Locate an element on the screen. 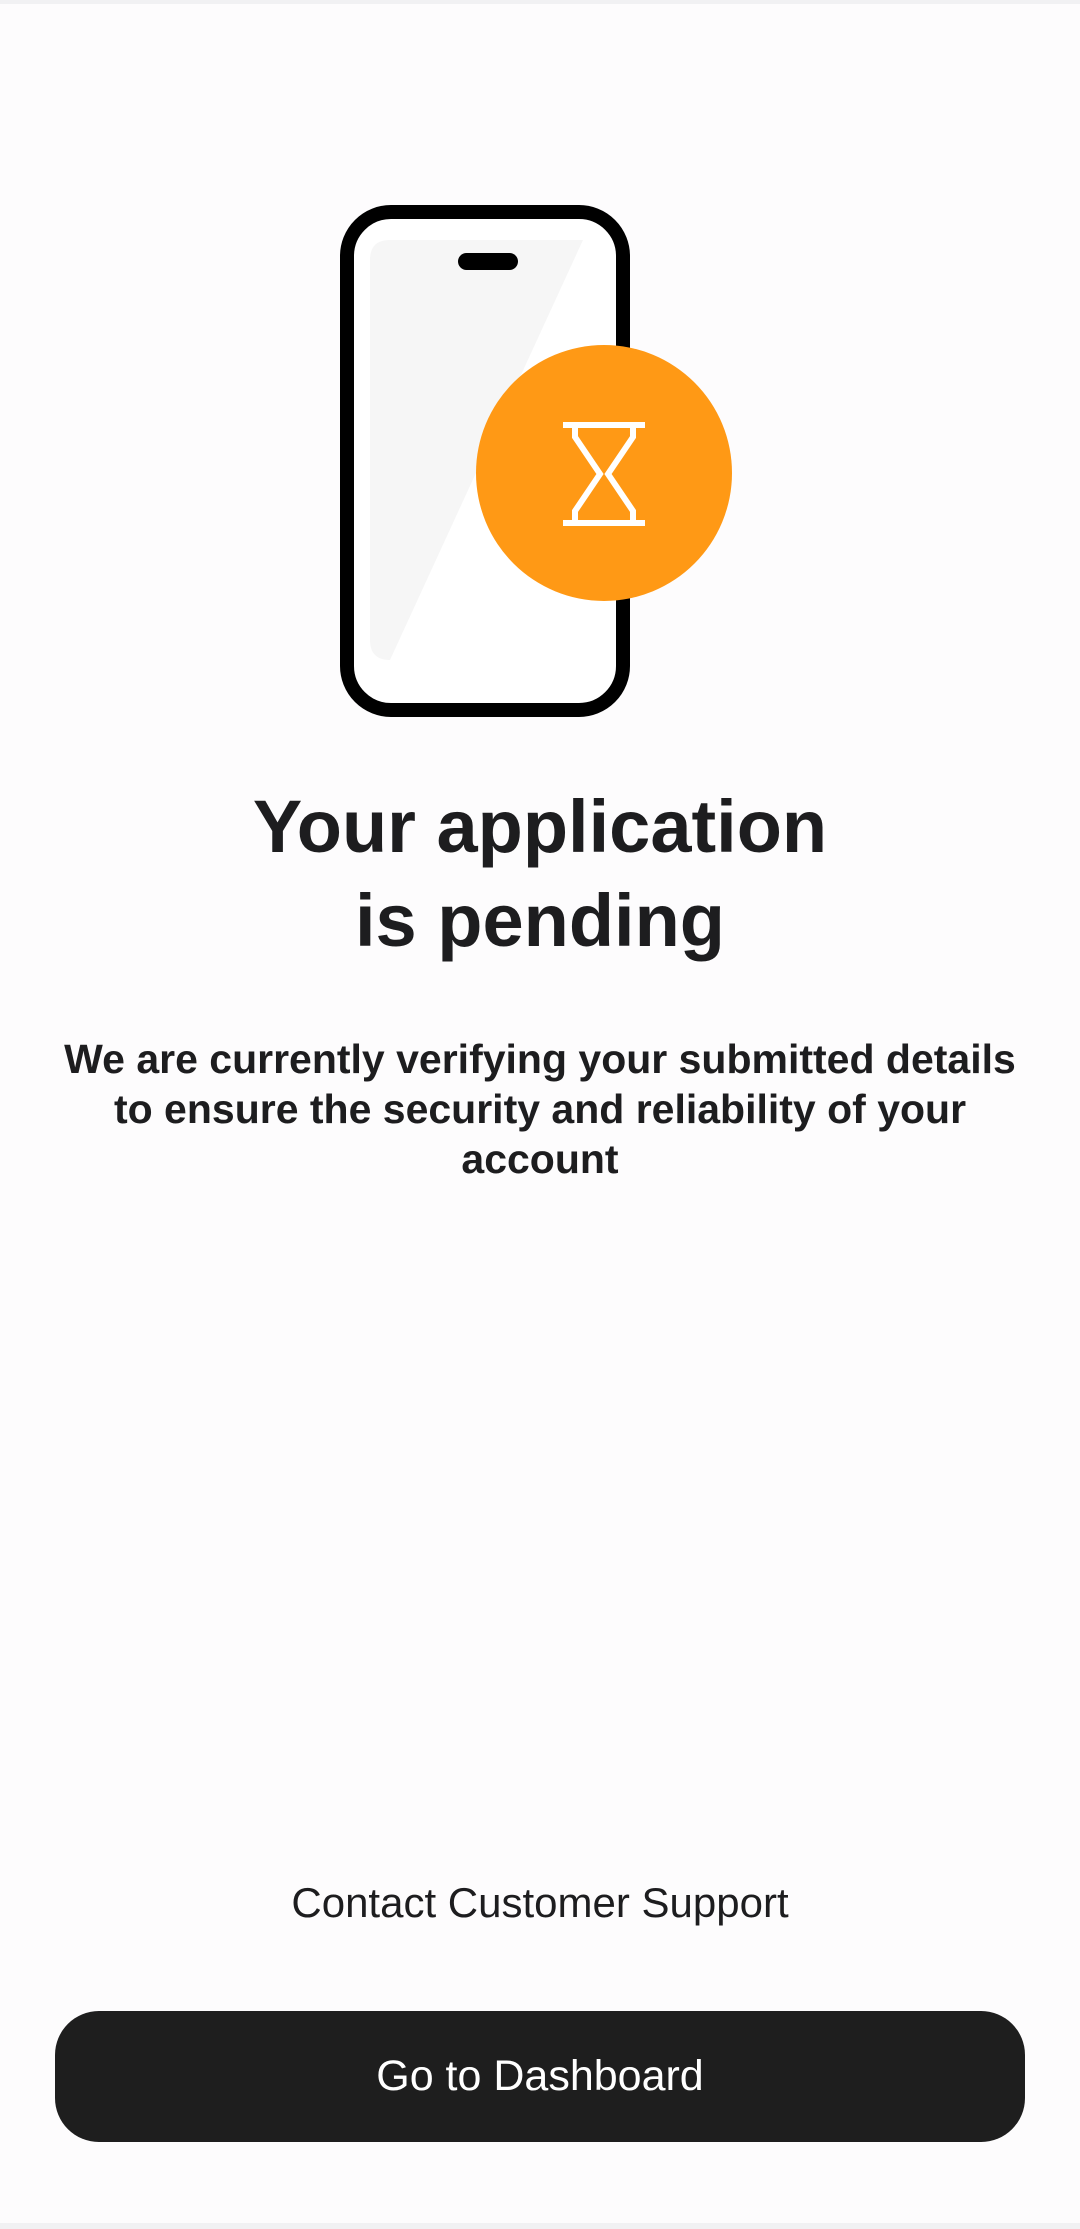 Image resolution: width=1080 pixels, height=2229 pixels. pending-illustration is located at coordinates (540, 465).